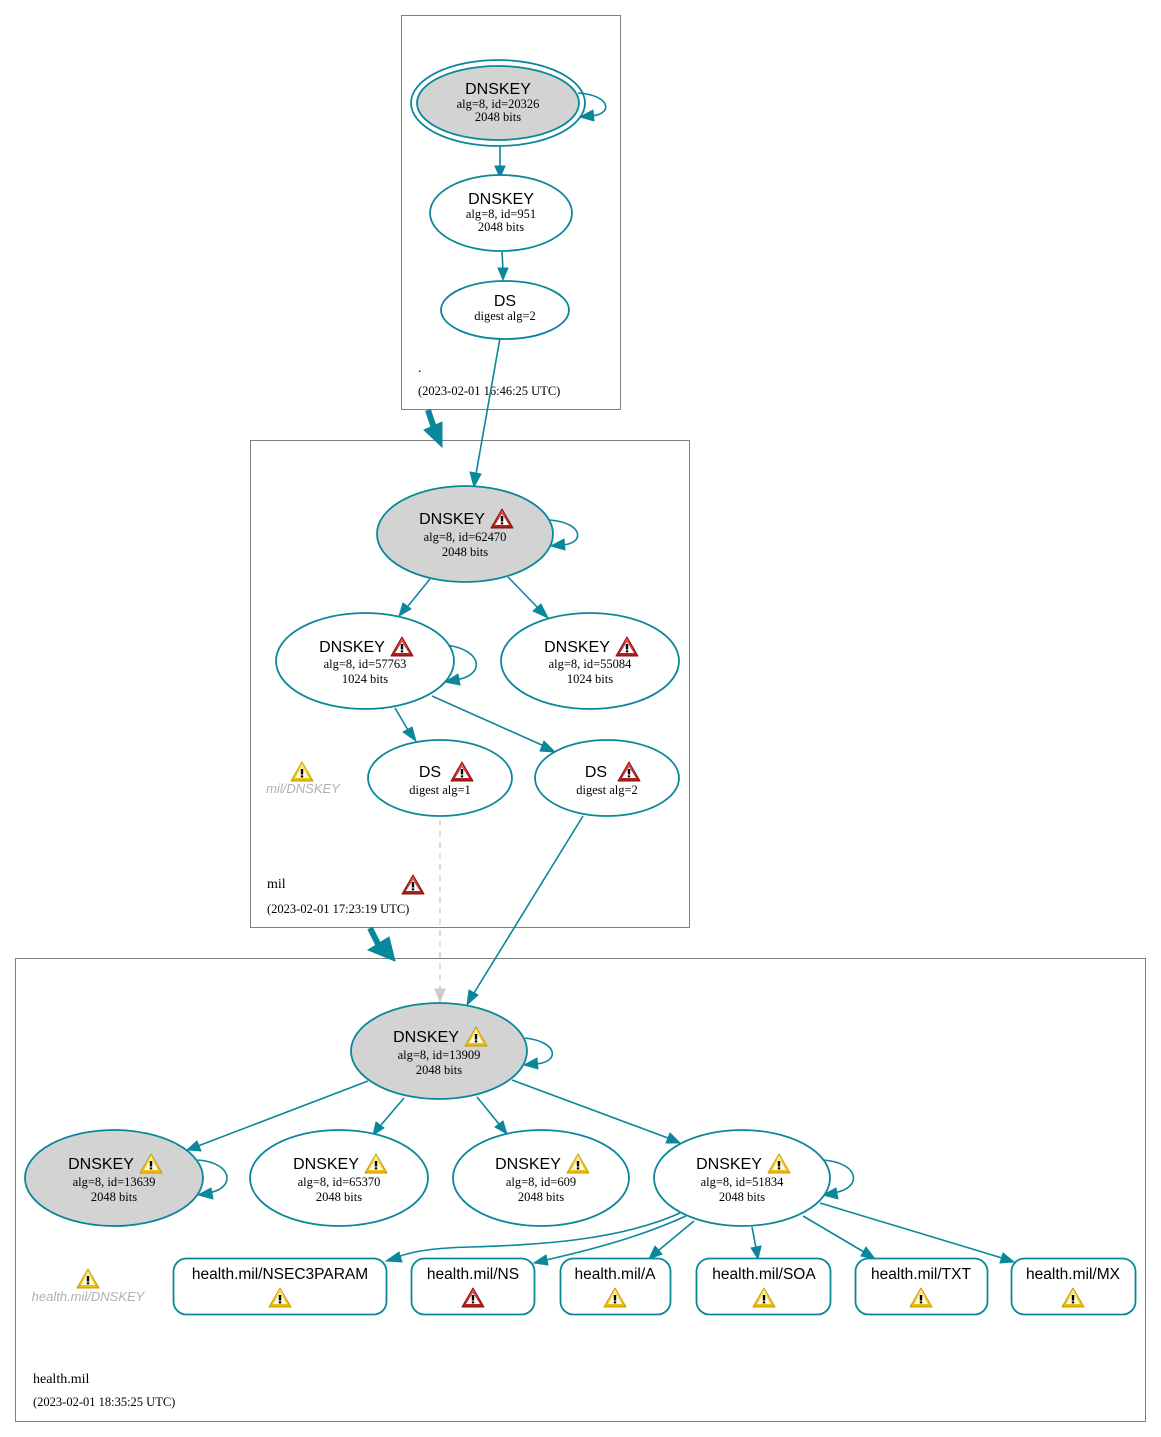 The image size is (1161, 1437). What do you see at coordinates (89, 1296) in the screenshot?
I see `svg-text: health.mil/DNSKEY` at bounding box center [89, 1296].